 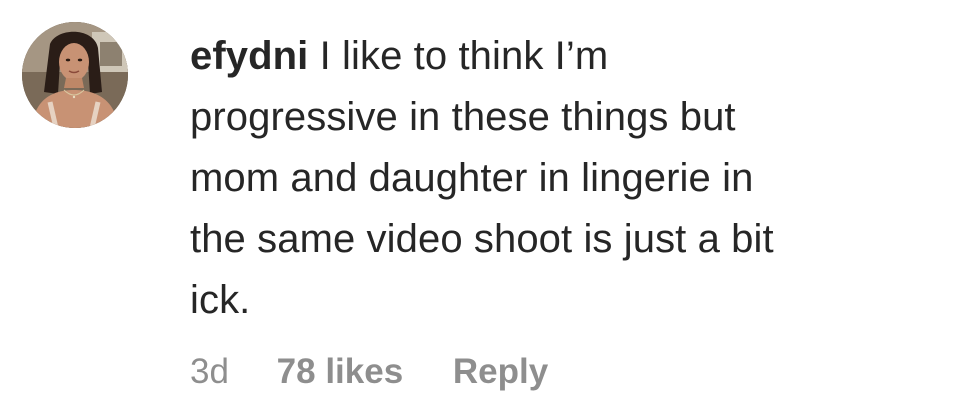 What do you see at coordinates (464, 56) in the screenshot?
I see `comment-text-segment: I like to think I’m` at bounding box center [464, 56].